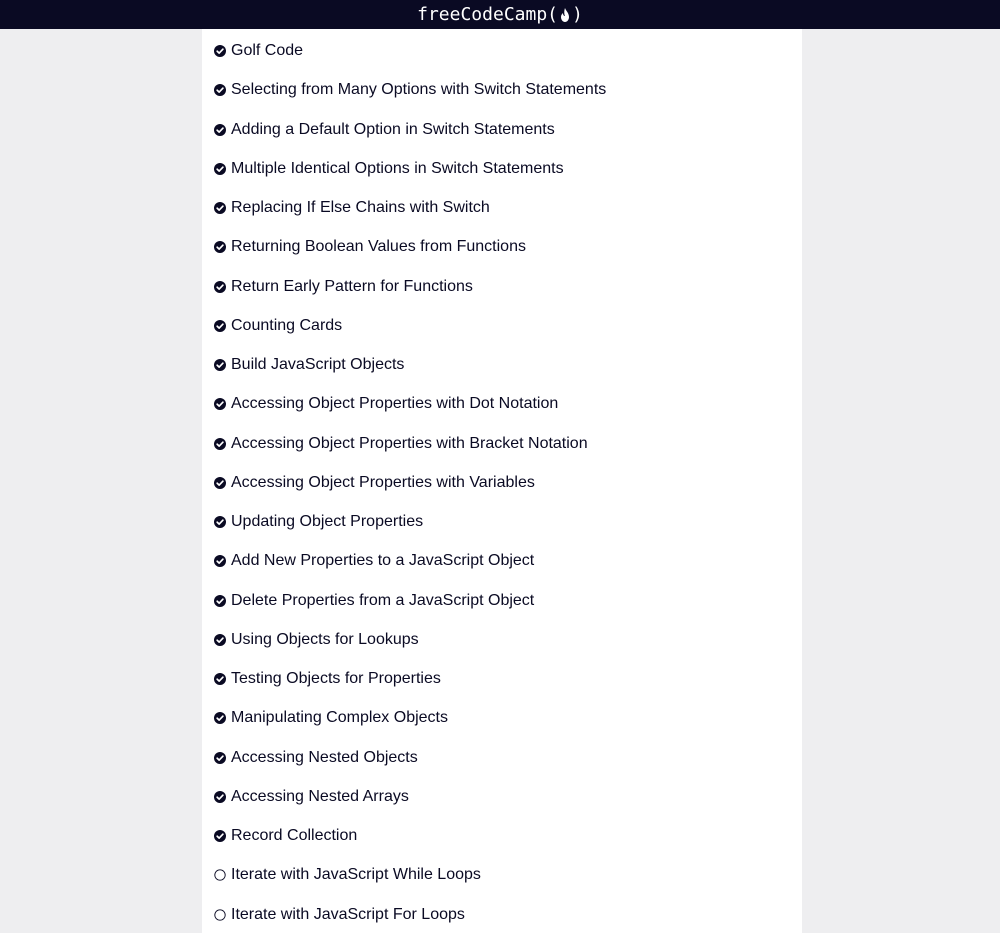  I want to click on challenge-item: Updating Object Properties, so click(318, 522).